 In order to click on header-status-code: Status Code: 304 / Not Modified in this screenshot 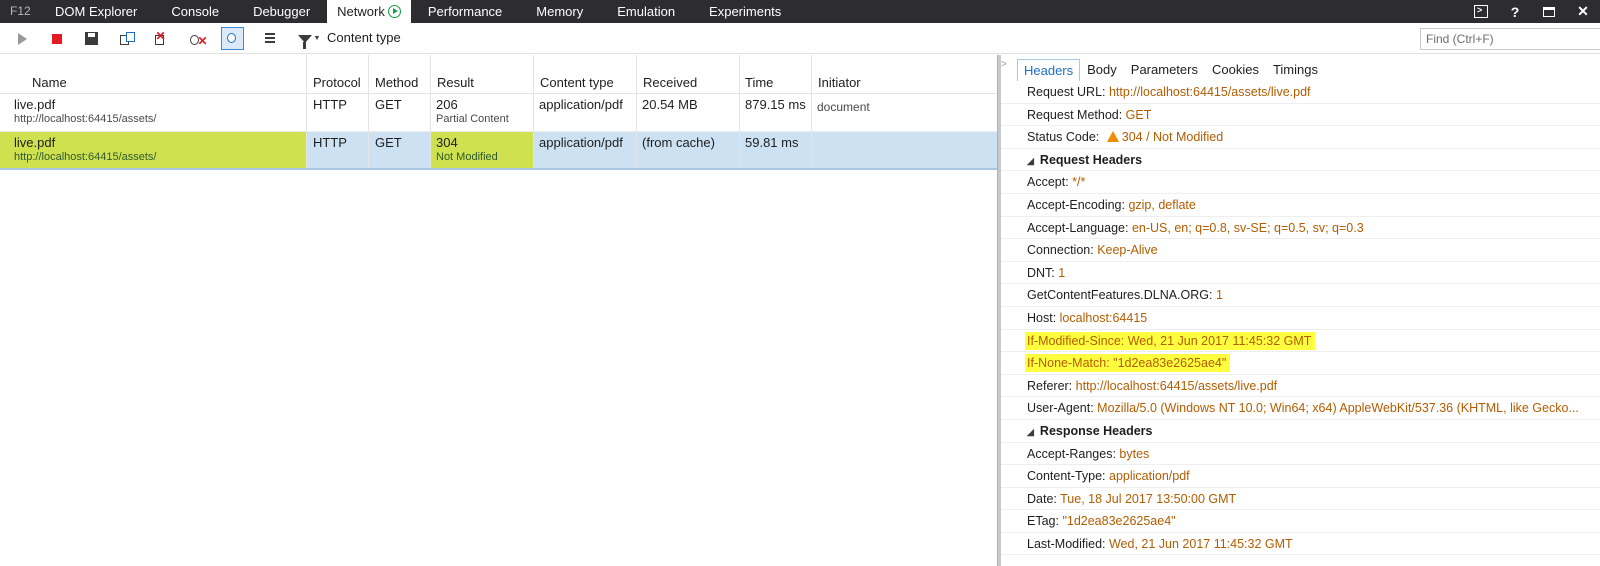, I will do `click(1300, 137)`.